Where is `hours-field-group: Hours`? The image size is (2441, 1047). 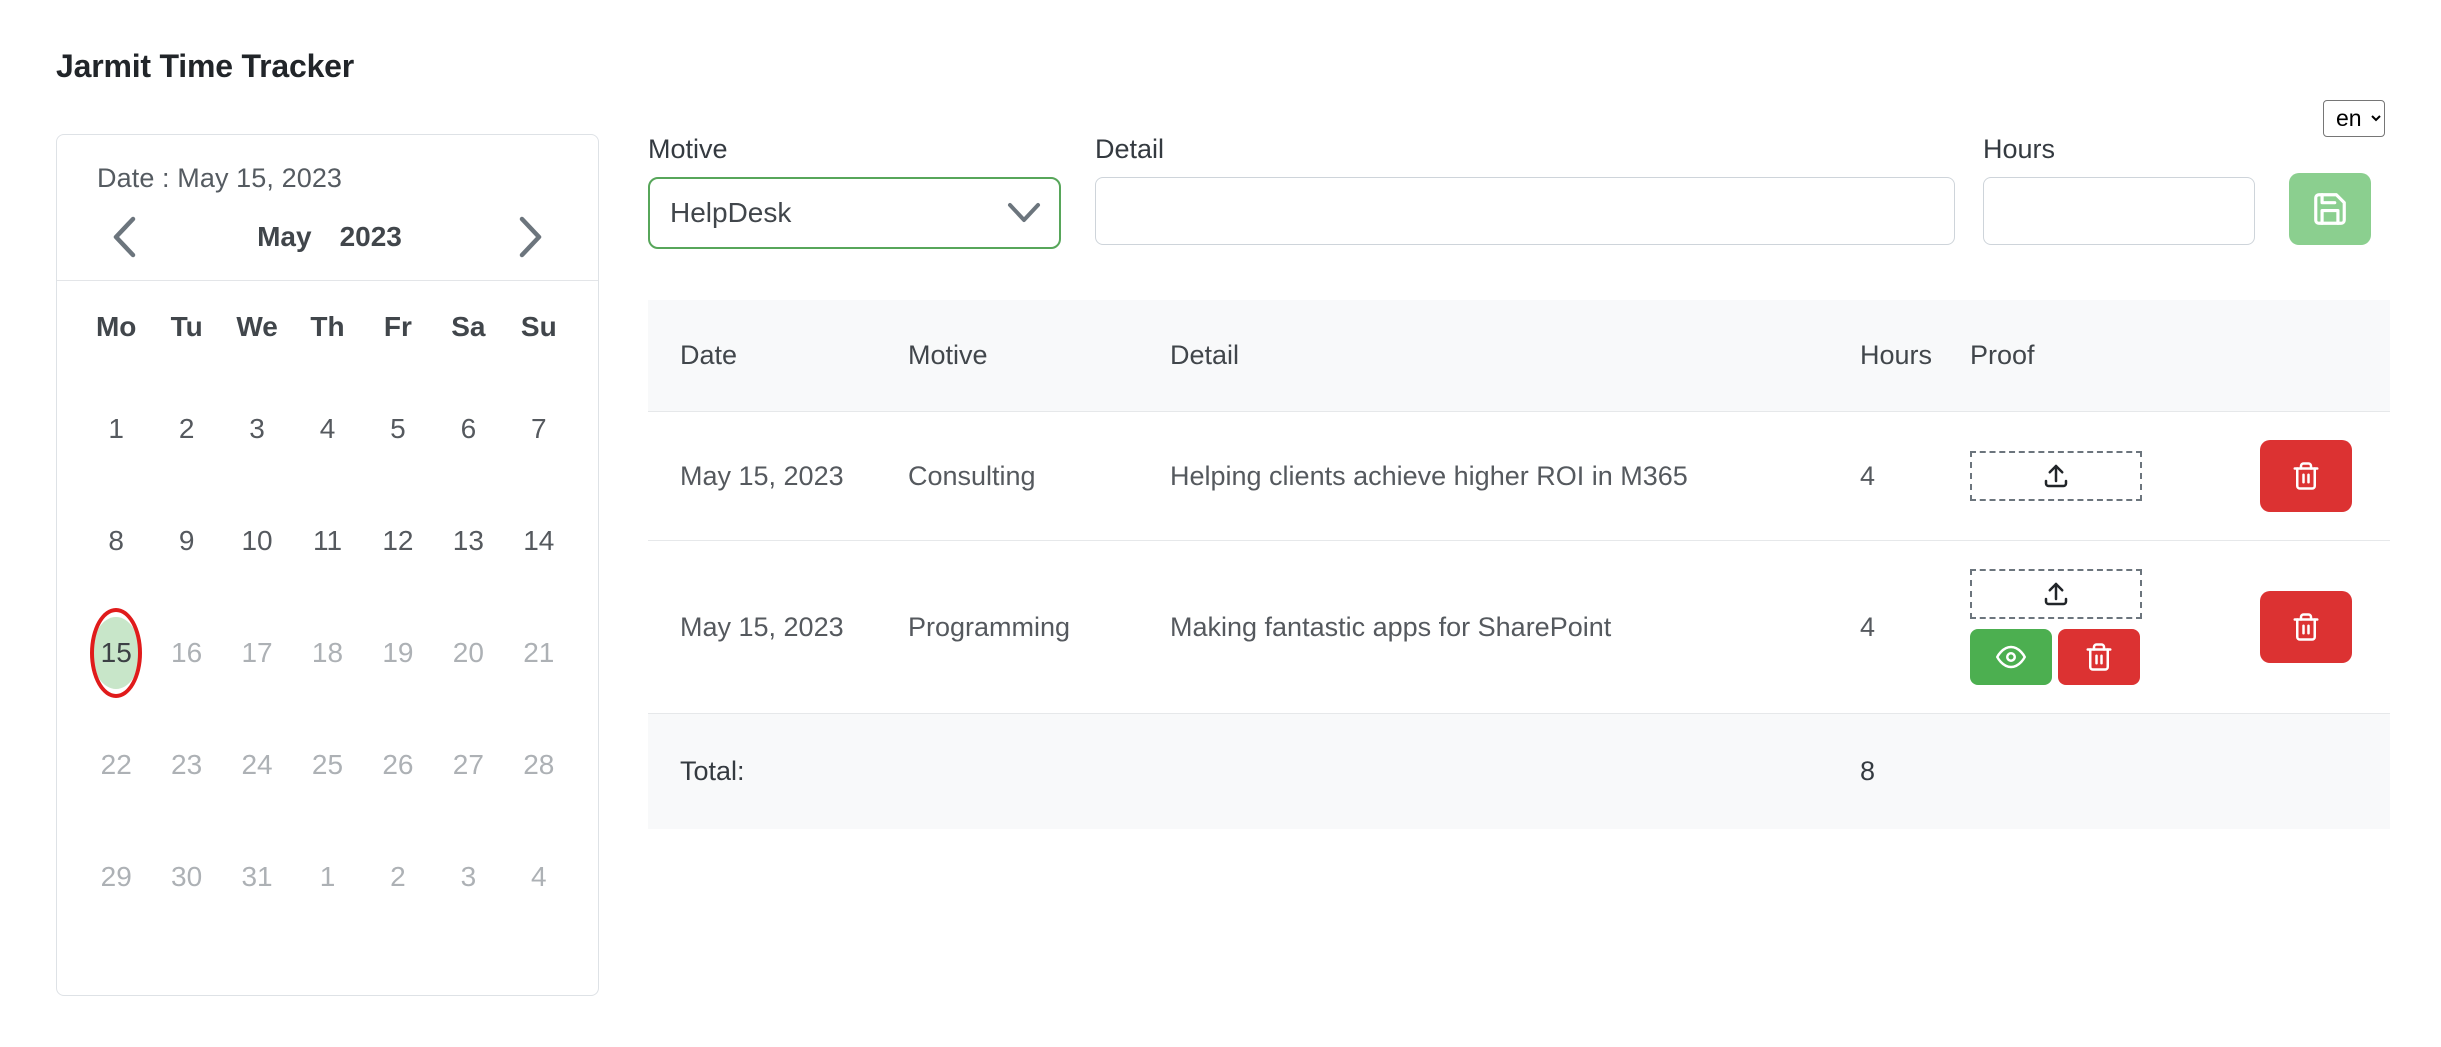
hours-field-group: Hours is located at coordinates (2119, 189).